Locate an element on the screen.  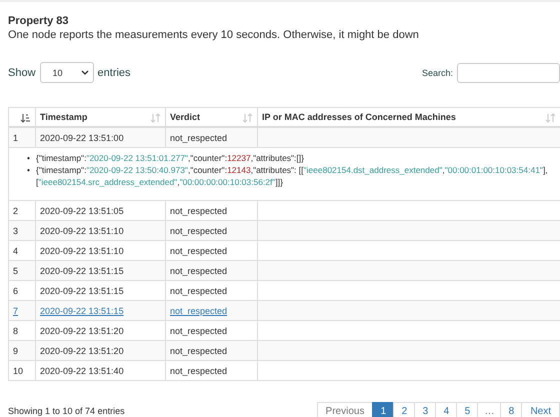
row-link: 2020-09-22 13:51:15 is located at coordinates (82, 311).